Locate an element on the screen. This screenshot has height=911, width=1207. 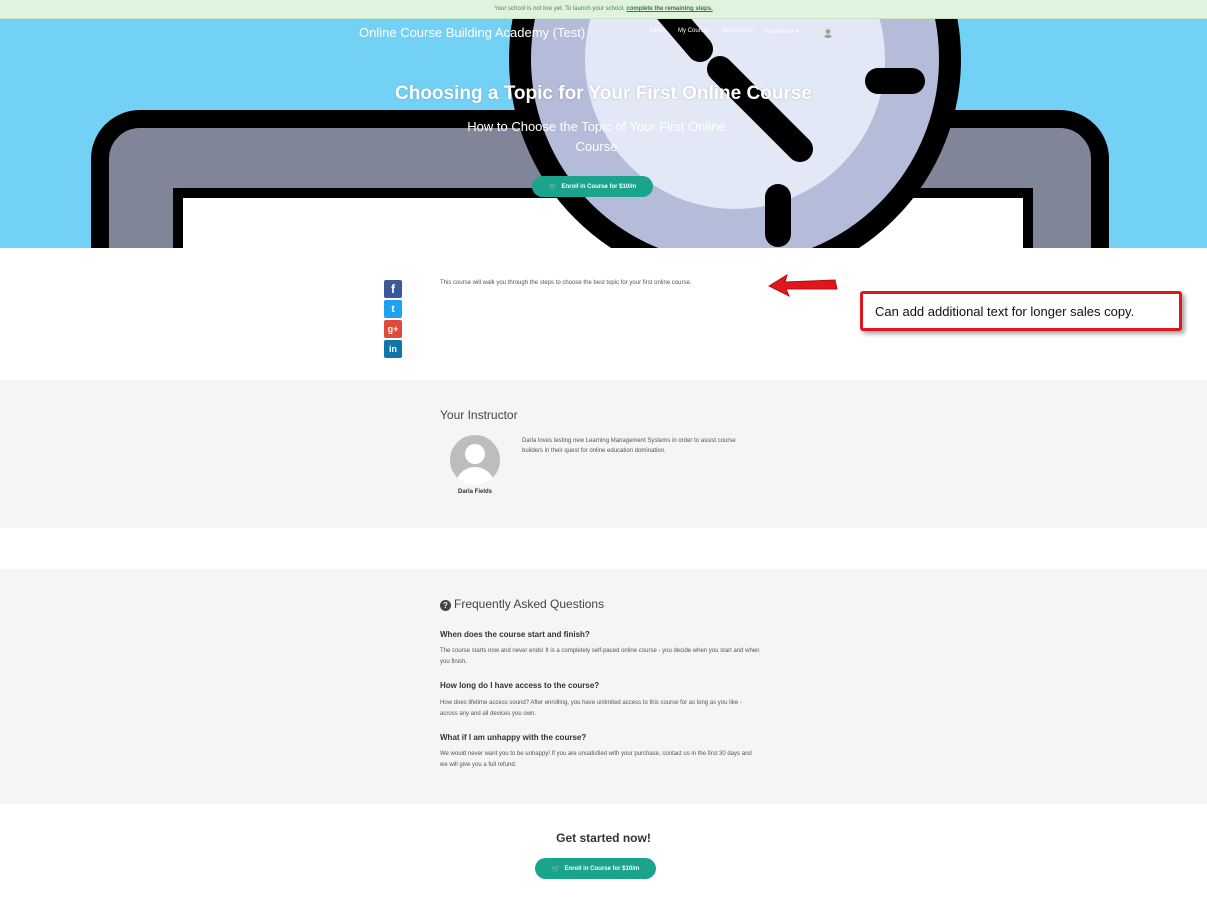
bottom-enroll-label: Enroll in Course for $10/m is located at coordinates (602, 868).